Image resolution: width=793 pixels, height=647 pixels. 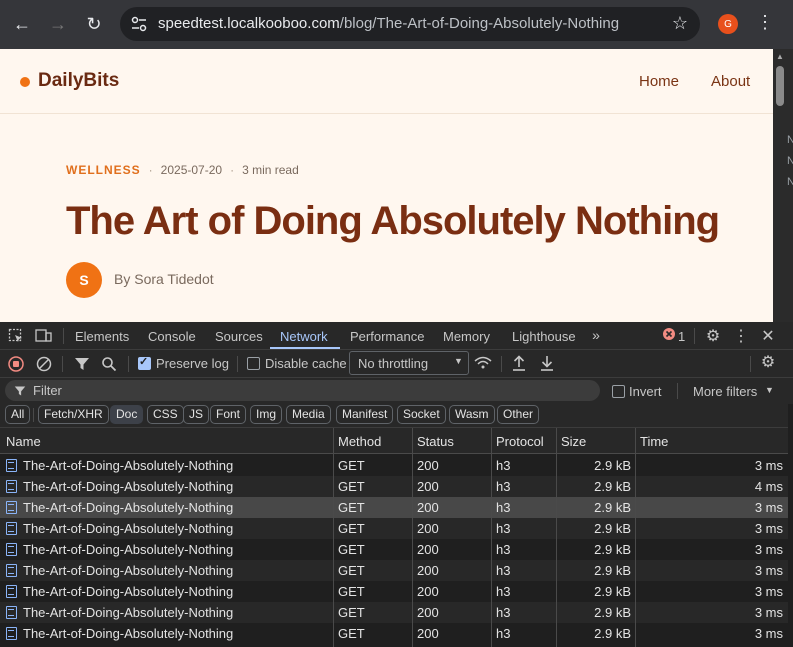 What do you see at coordinates (109, 364) in the screenshot?
I see `search-icon` at bounding box center [109, 364].